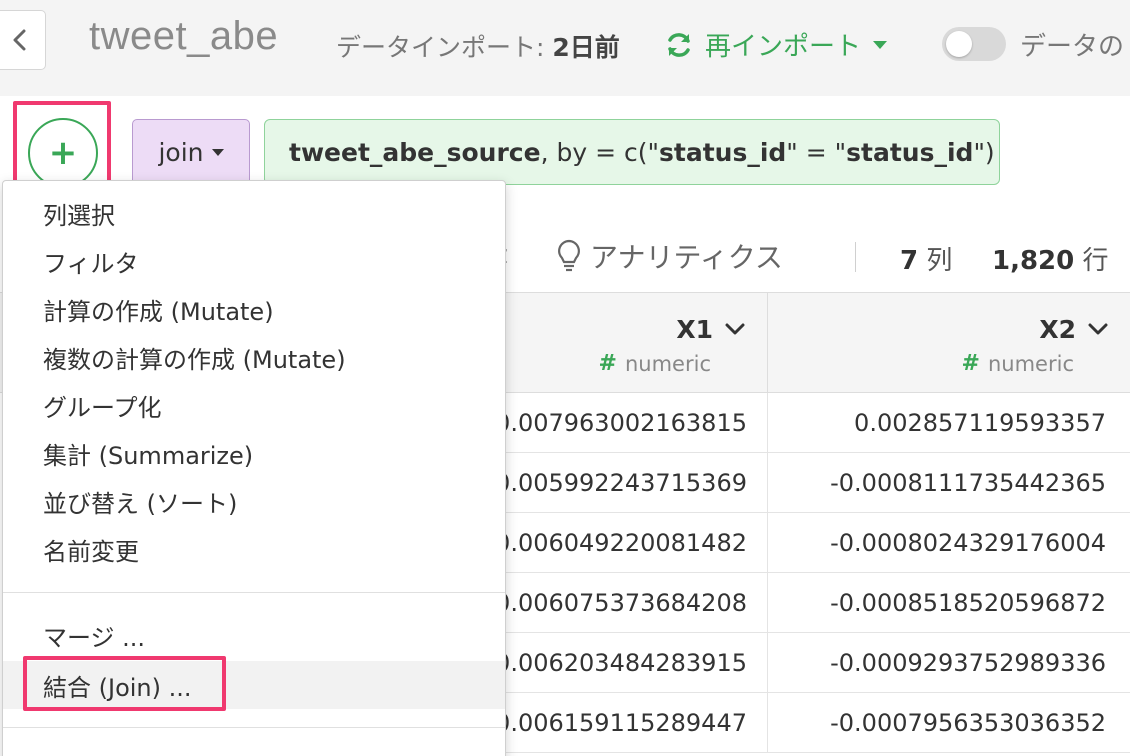  Describe the element at coordinates (624, 423) in the screenshot. I see `cell-x1: 0.007963002163815` at that location.